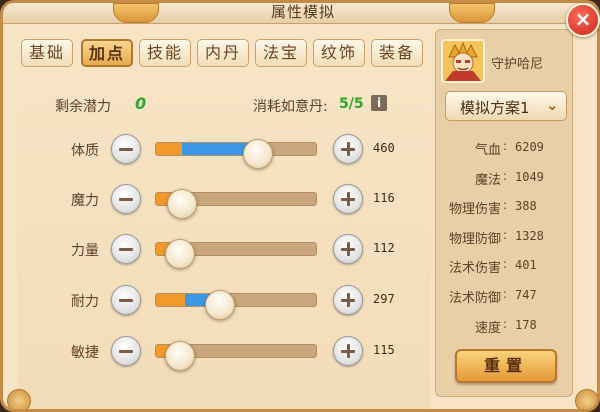  I want to click on stat-hp: 气血 : 6209, so click(507, 149).